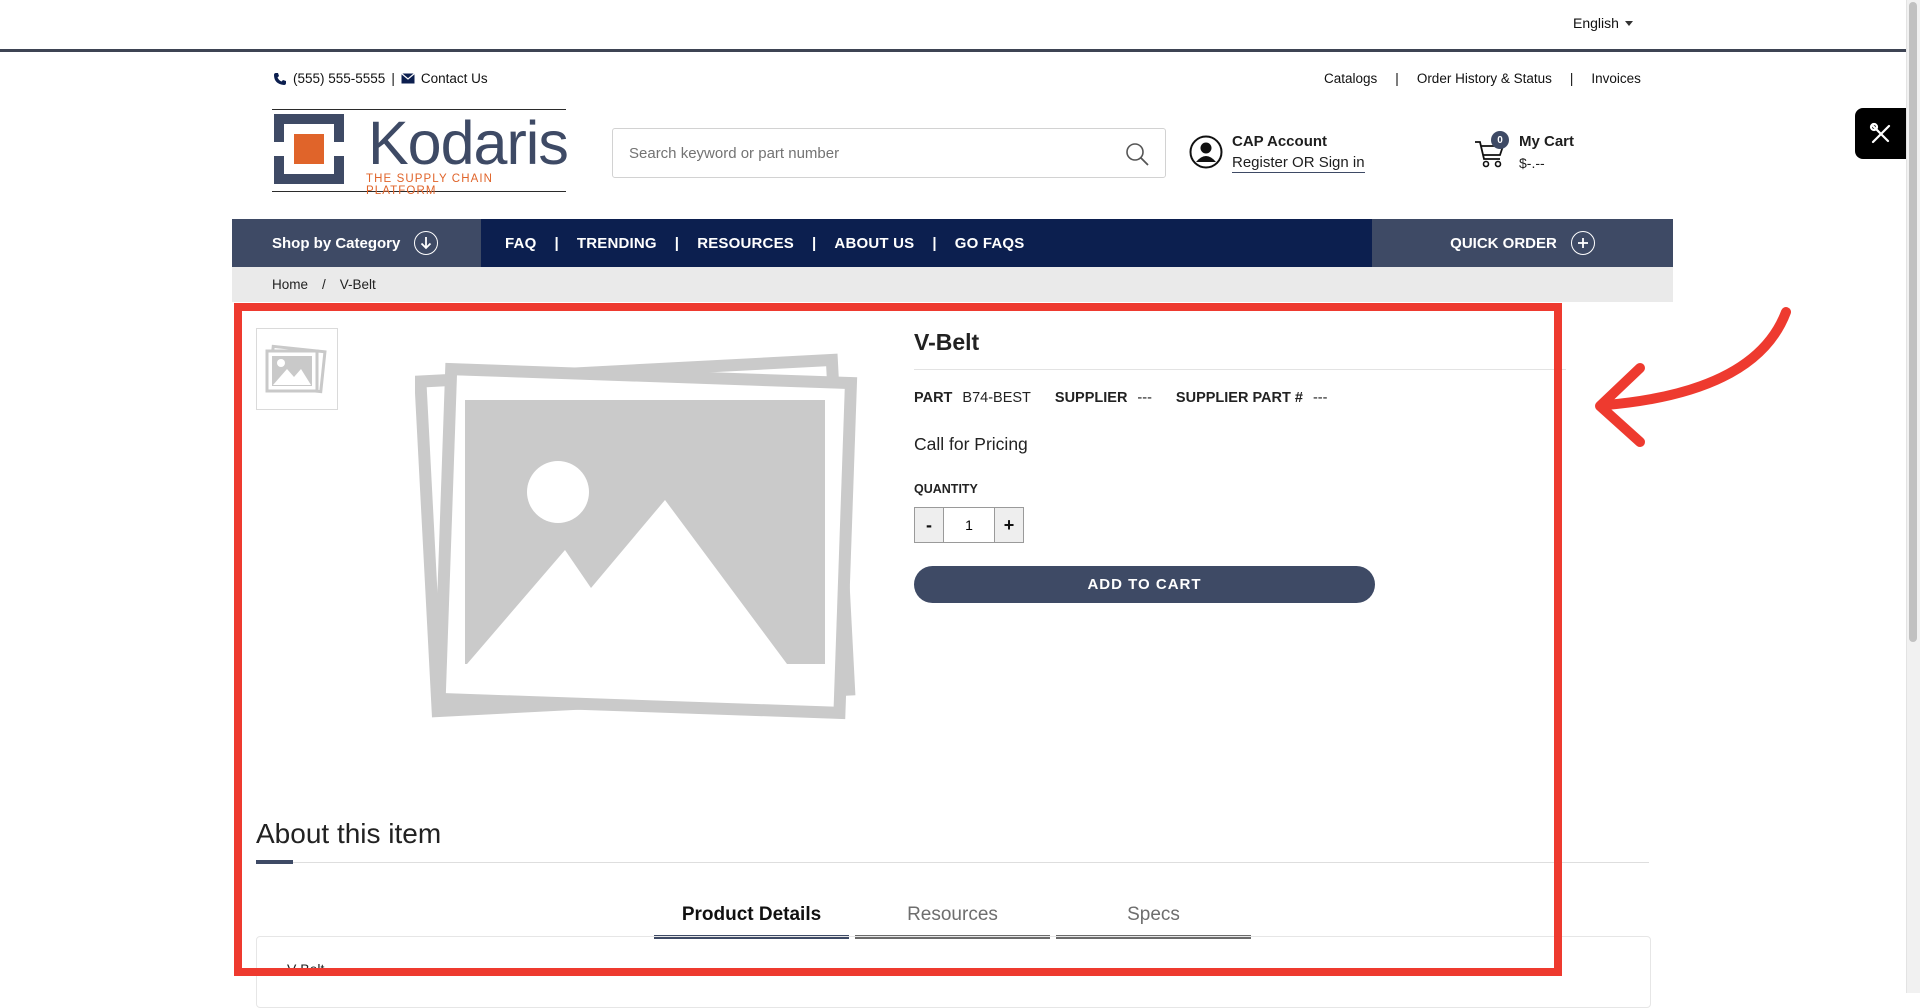 Image resolution: width=1920 pixels, height=1008 pixels. What do you see at coordinates (468, 143) in the screenshot?
I see `logo-name: Kodaris` at bounding box center [468, 143].